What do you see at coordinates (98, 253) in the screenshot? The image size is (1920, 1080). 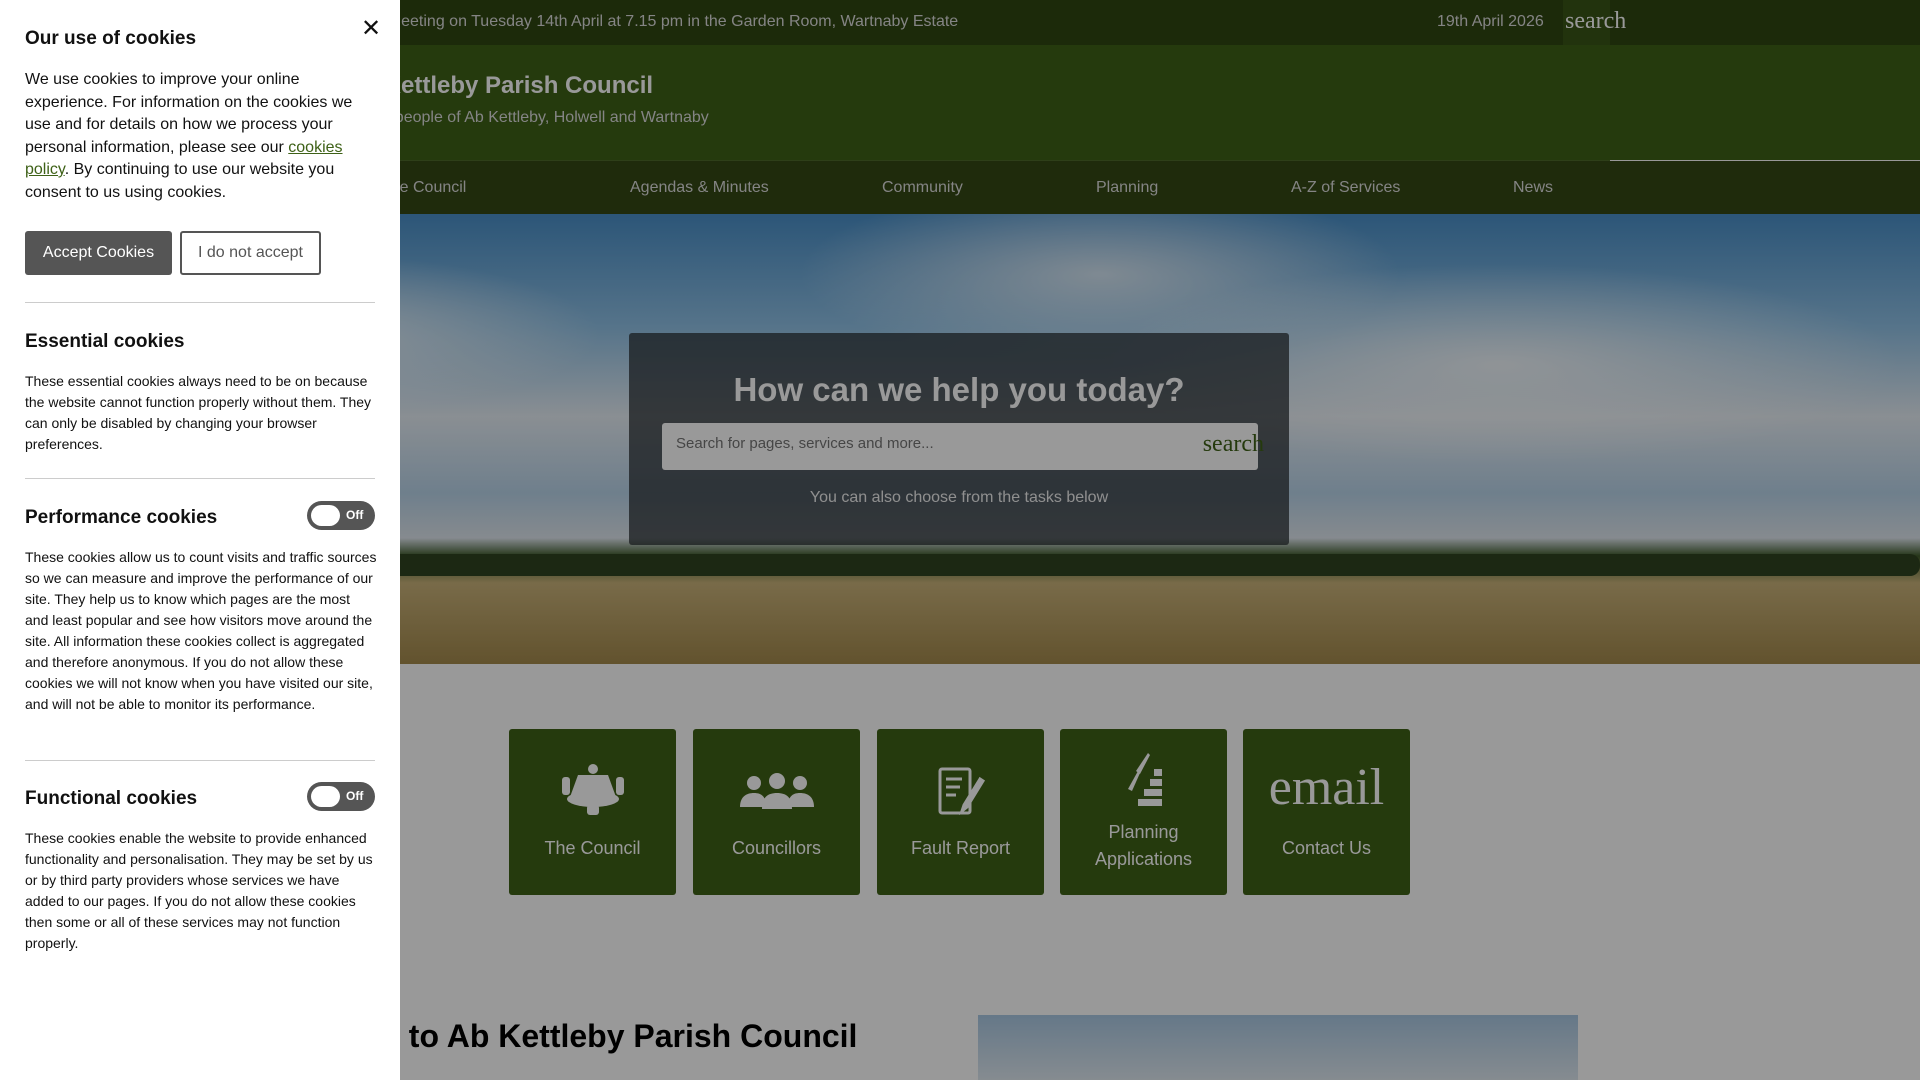 I see `accept-cookies-button: Accept Cookies` at bounding box center [98, 253].